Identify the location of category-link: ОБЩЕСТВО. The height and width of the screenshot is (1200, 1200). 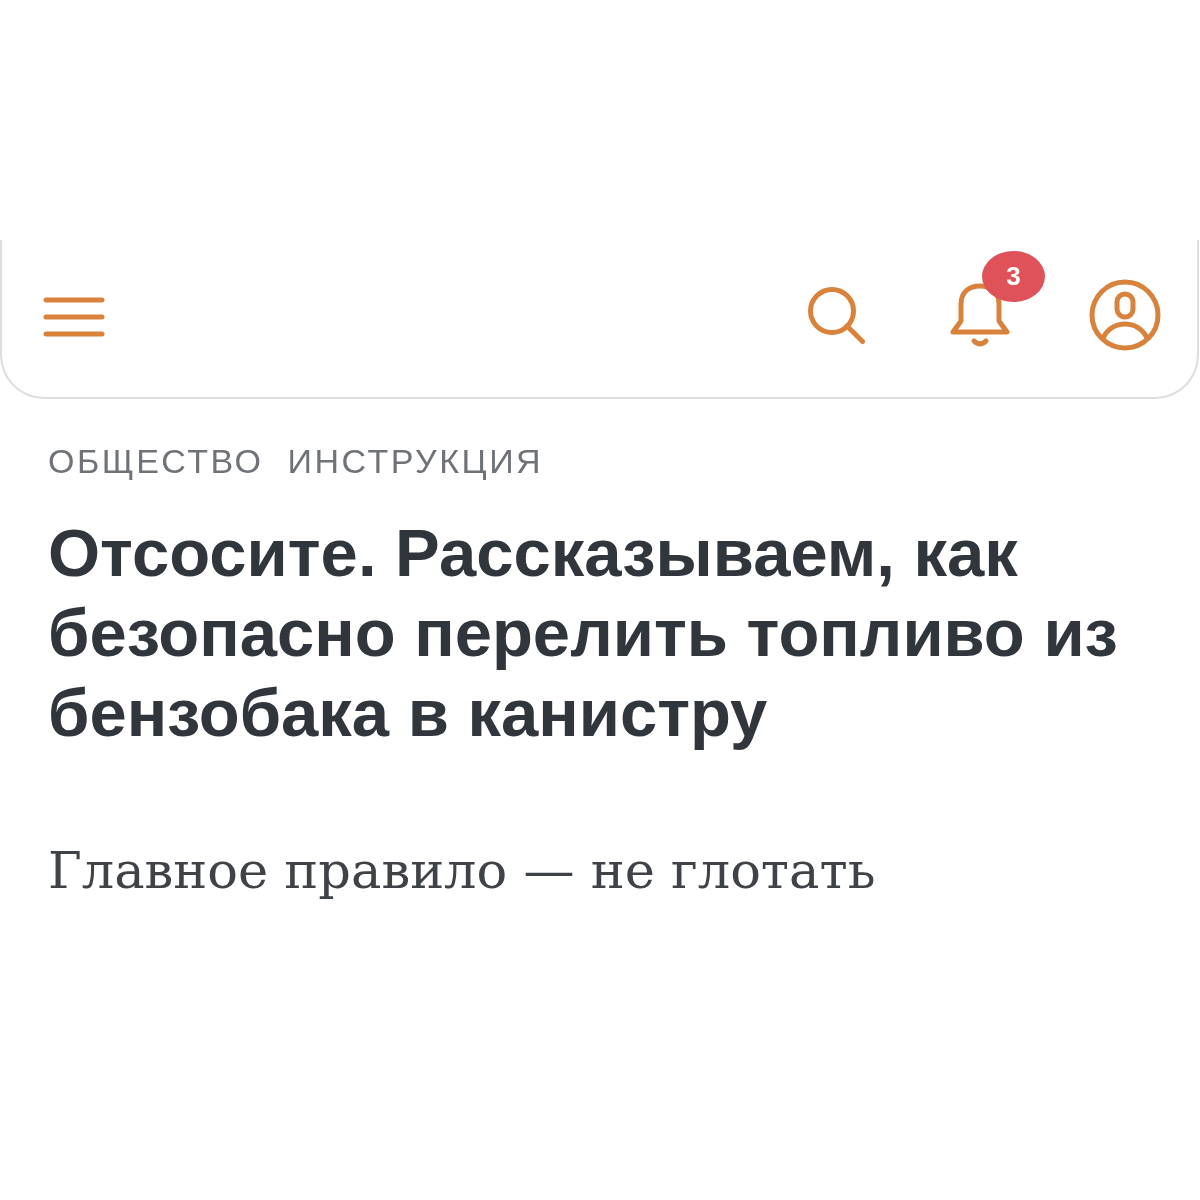
(156, 461).